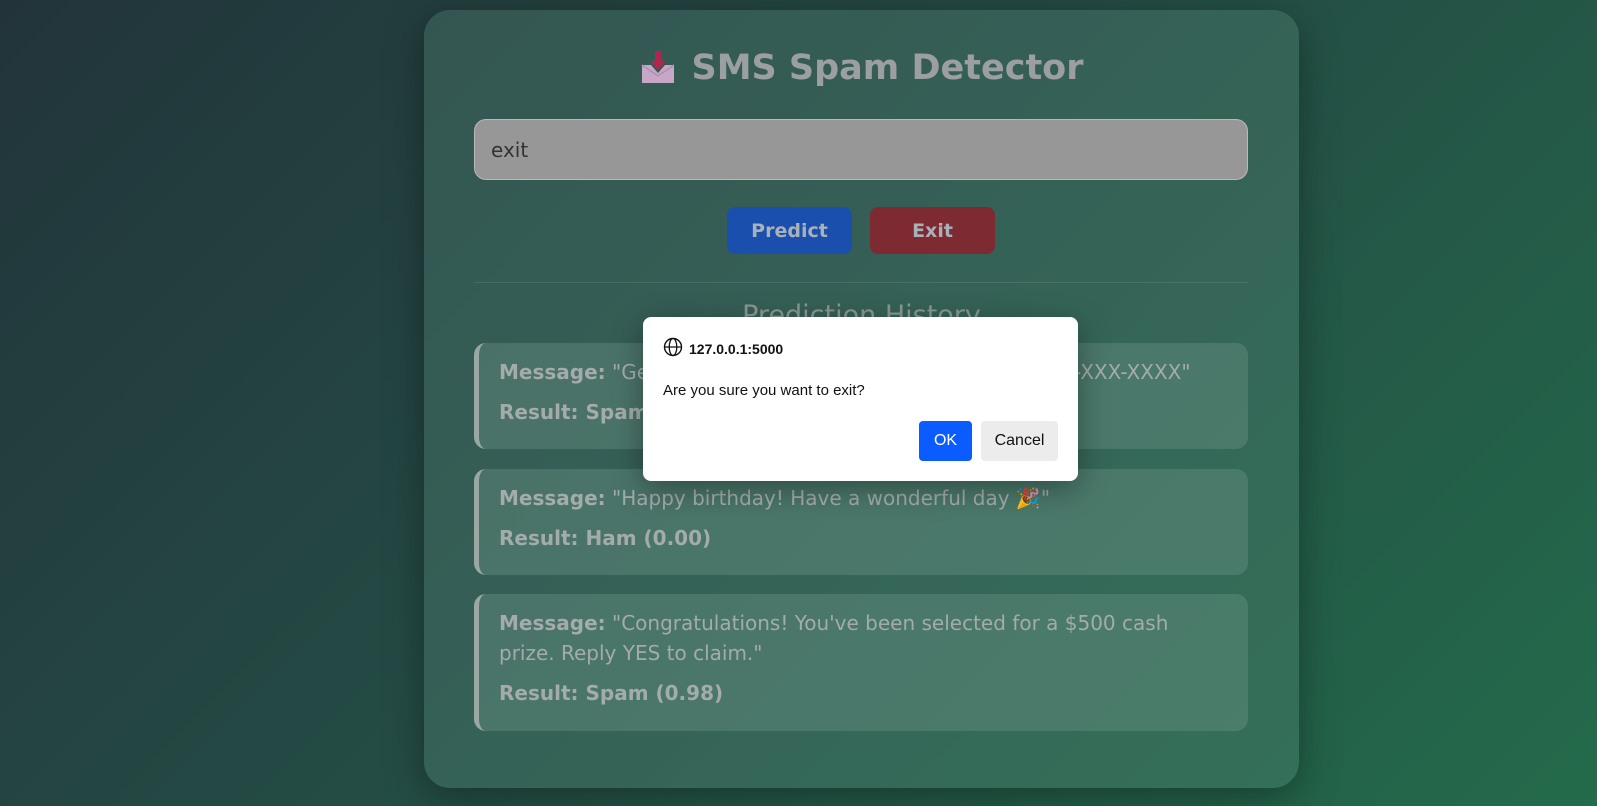 This screenshot has width=1597, height=806. I want to click on message-text: "Happy birthday! Have a wonderful day 🎉", so click(831, 498).